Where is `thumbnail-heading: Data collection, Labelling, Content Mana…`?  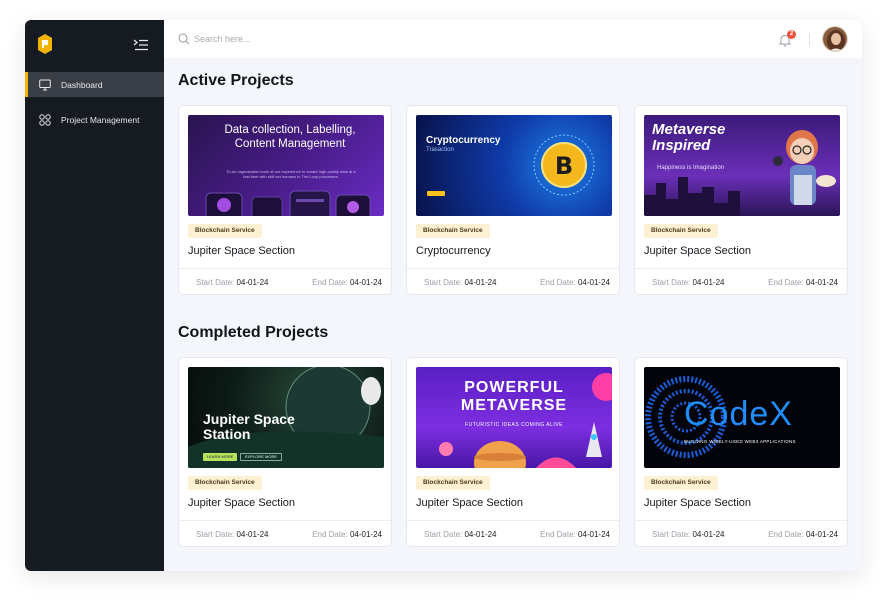 thumbnail-heading: Data collection, Labelling, Content Mana… is located at coordinates (290, 137).